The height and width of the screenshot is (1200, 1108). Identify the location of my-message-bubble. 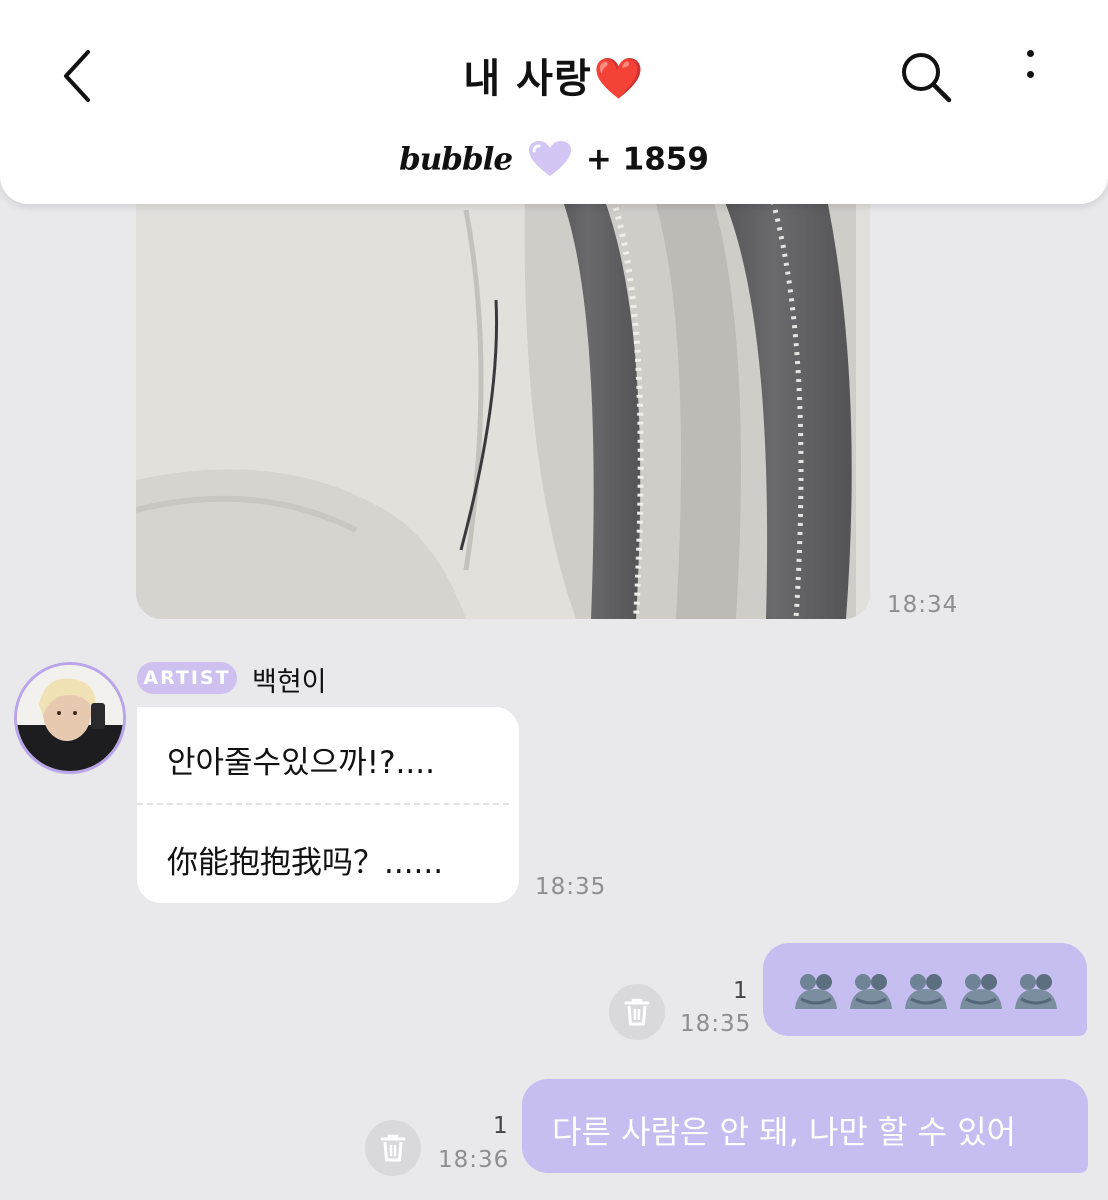
(925, 989).